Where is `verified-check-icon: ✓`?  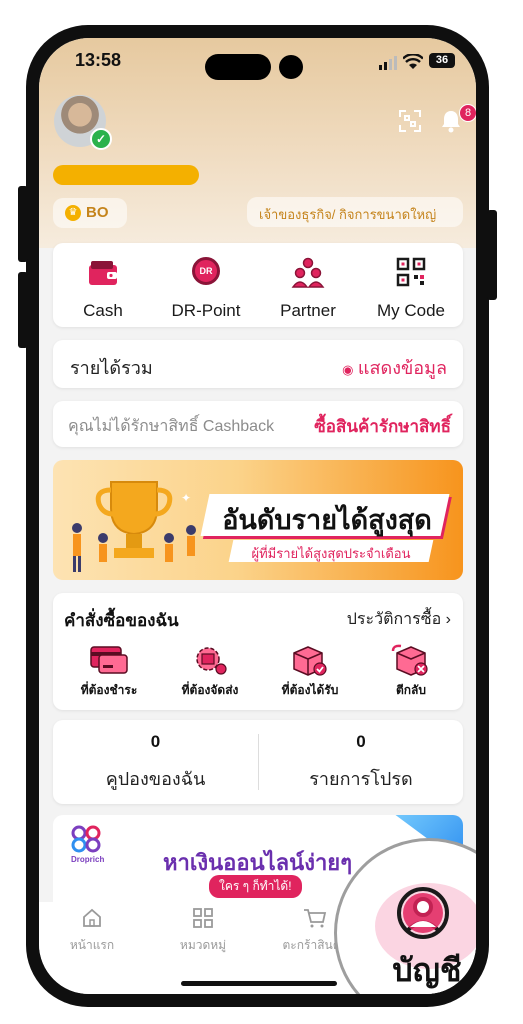
verified-check-icon: ✓ is located at coordinates (101, 139).